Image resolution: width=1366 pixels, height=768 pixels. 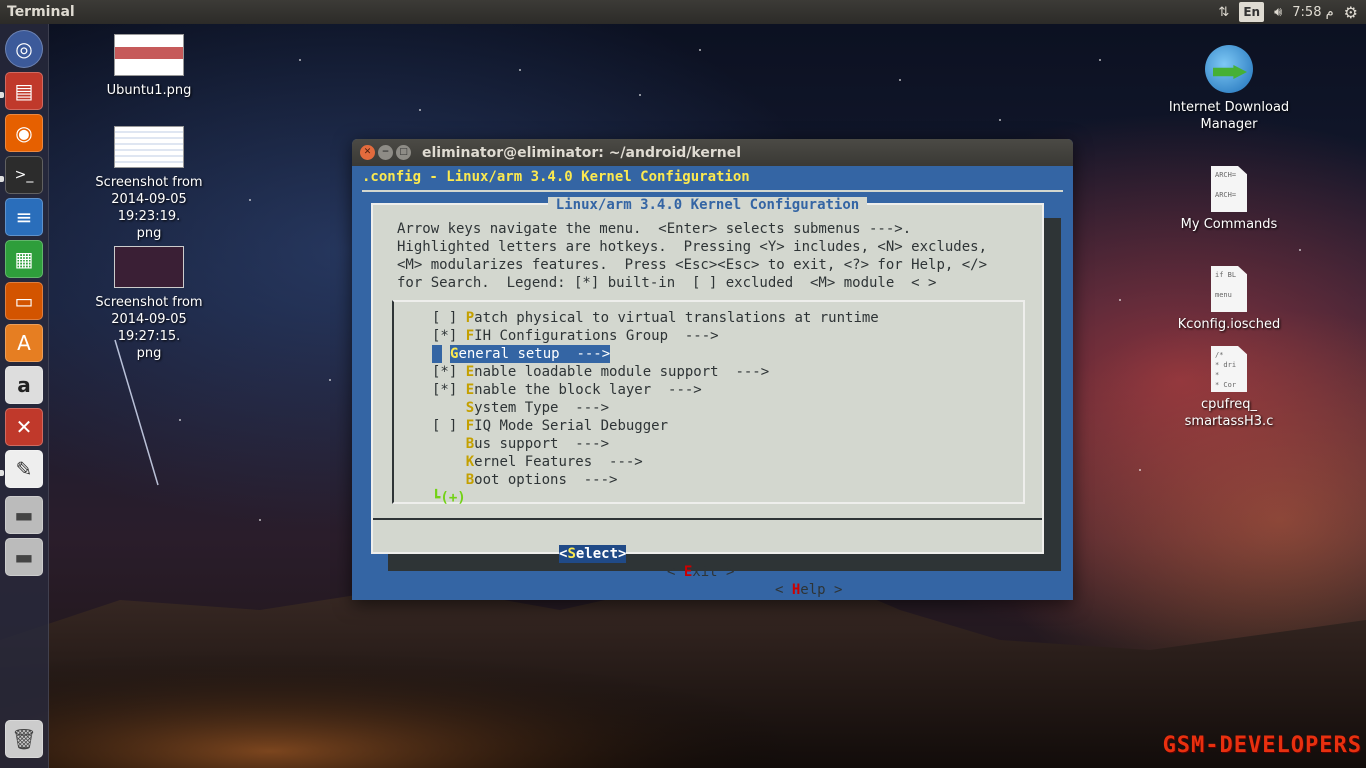 I want to click on writer-icon: ≡, so click(x=24, y=217).